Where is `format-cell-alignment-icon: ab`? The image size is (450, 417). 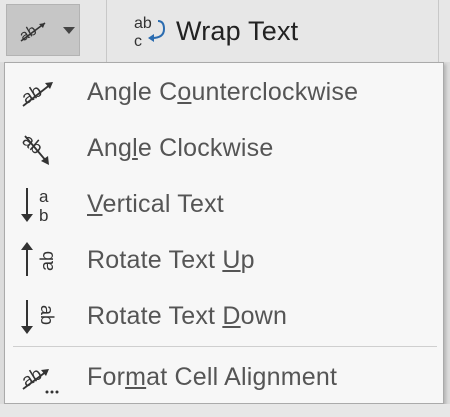 format-cell-alignment-icon: ab is located at coordinates (38, 378).